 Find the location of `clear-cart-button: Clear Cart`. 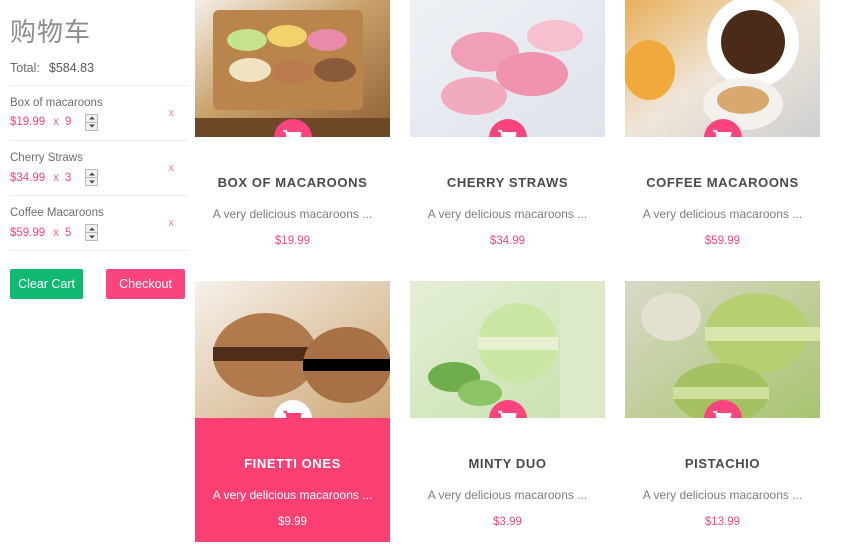

clear-cart-button: Clear Cart is located at coordinates (47, 284).